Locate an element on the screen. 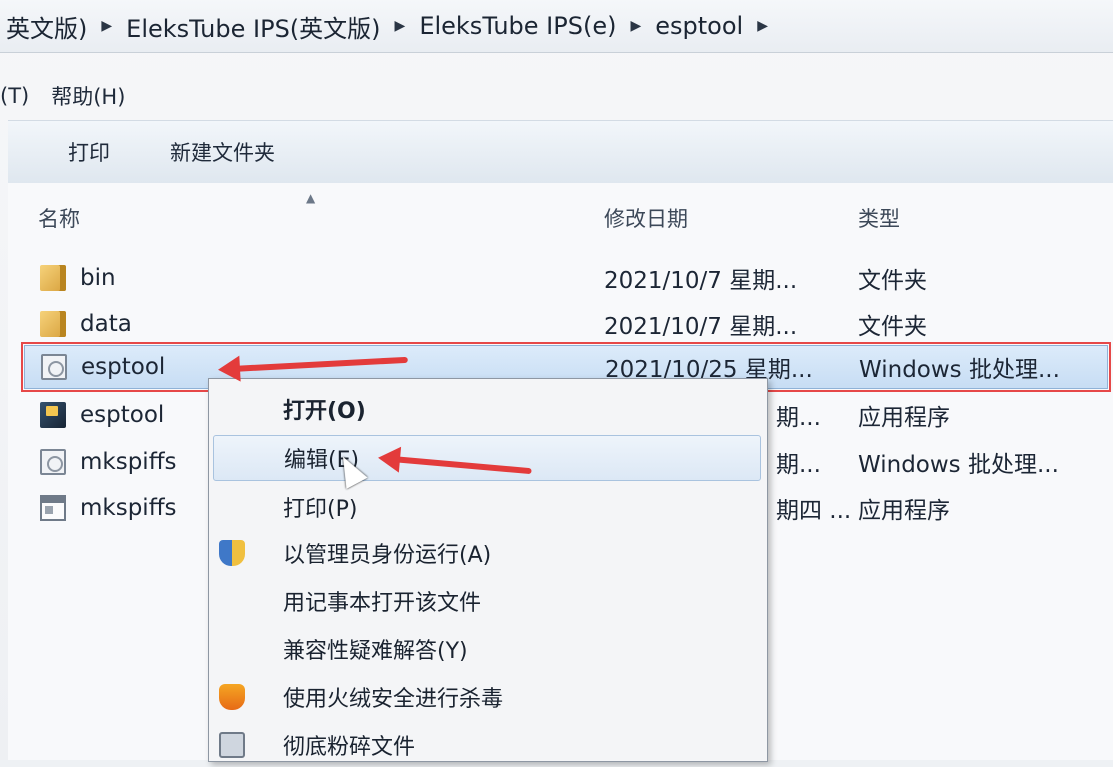 Image resolution: width=1113 pixels, height=767 pixels. menu-bar: (T) 帮助(H) is located at coordinates (556, 96).